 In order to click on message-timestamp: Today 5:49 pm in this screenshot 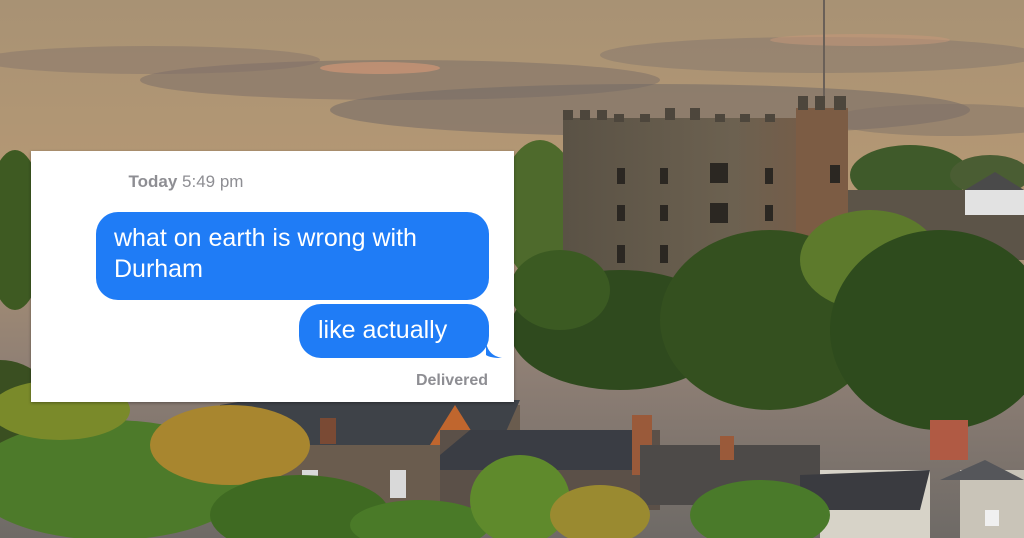, I will do `click(186, 182)`.